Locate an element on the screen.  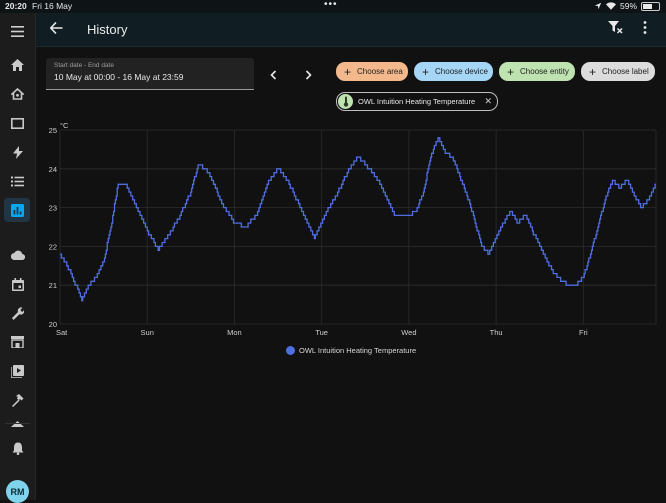
list-icon is located at coordinates (17, 181).